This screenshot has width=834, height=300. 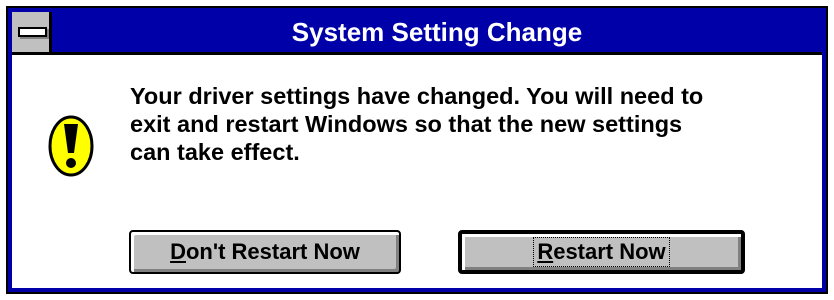 I want to click on minus-bar-icon, so click(x=32, y=32).